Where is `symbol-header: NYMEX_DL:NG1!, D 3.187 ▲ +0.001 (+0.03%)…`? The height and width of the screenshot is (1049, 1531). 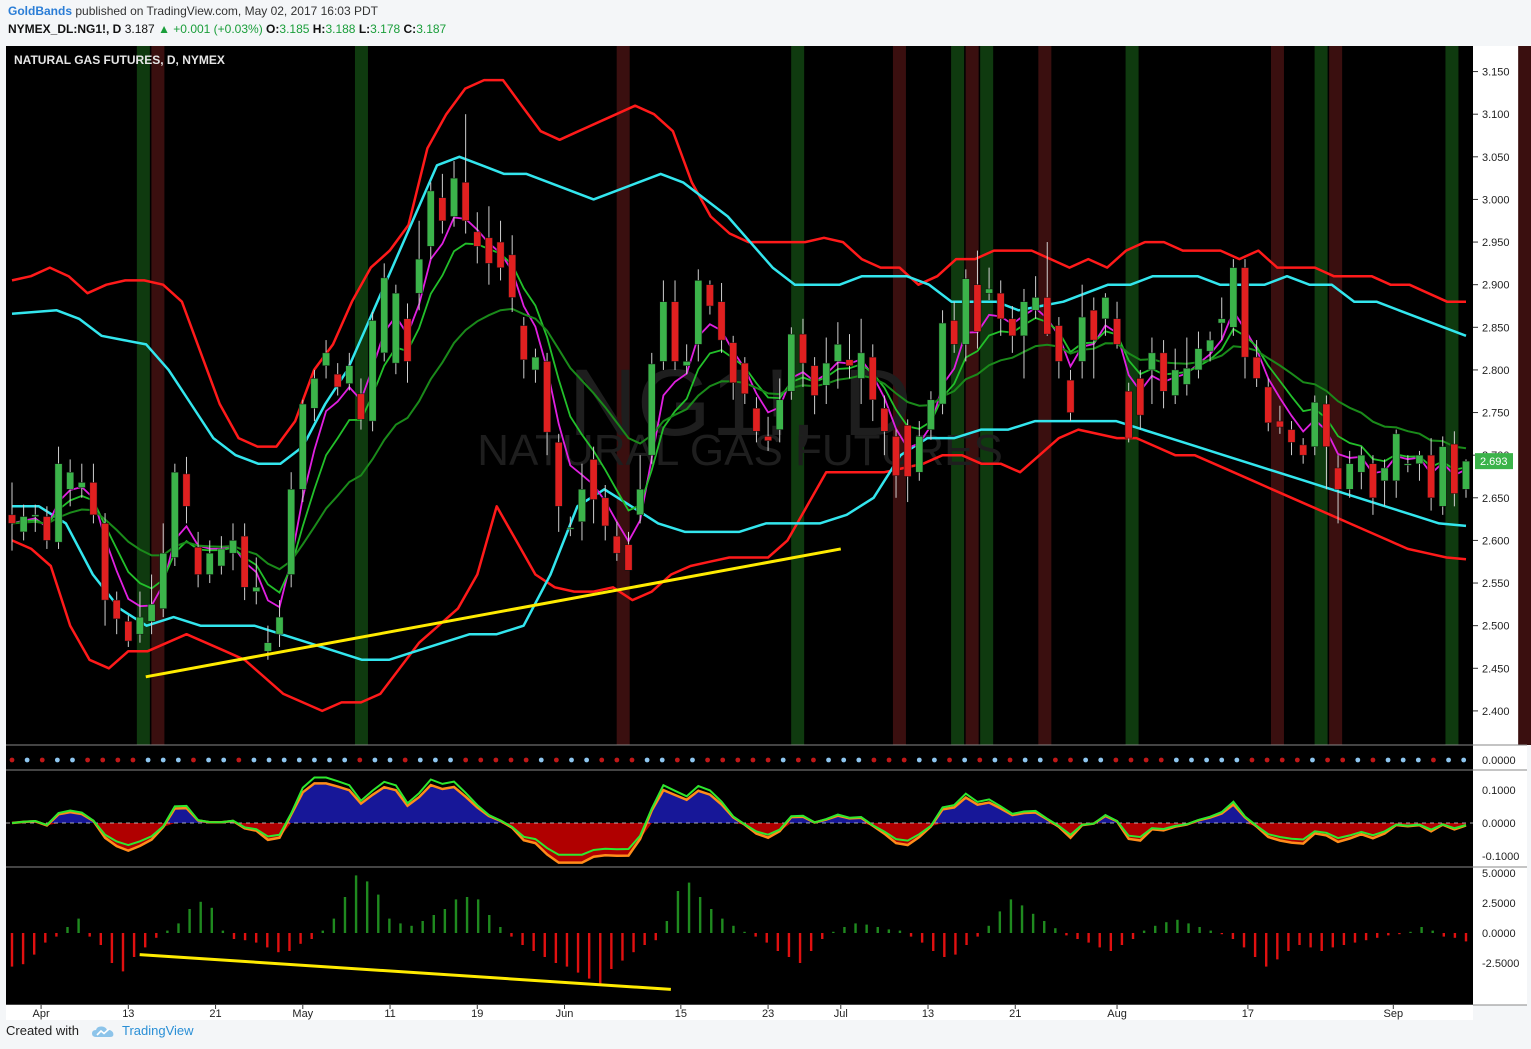 symbol-header: NYMEX_DL:NG1!, D 3.187 ▲ +0.001 (+0.03%)… is located at coordinates (227, 29).